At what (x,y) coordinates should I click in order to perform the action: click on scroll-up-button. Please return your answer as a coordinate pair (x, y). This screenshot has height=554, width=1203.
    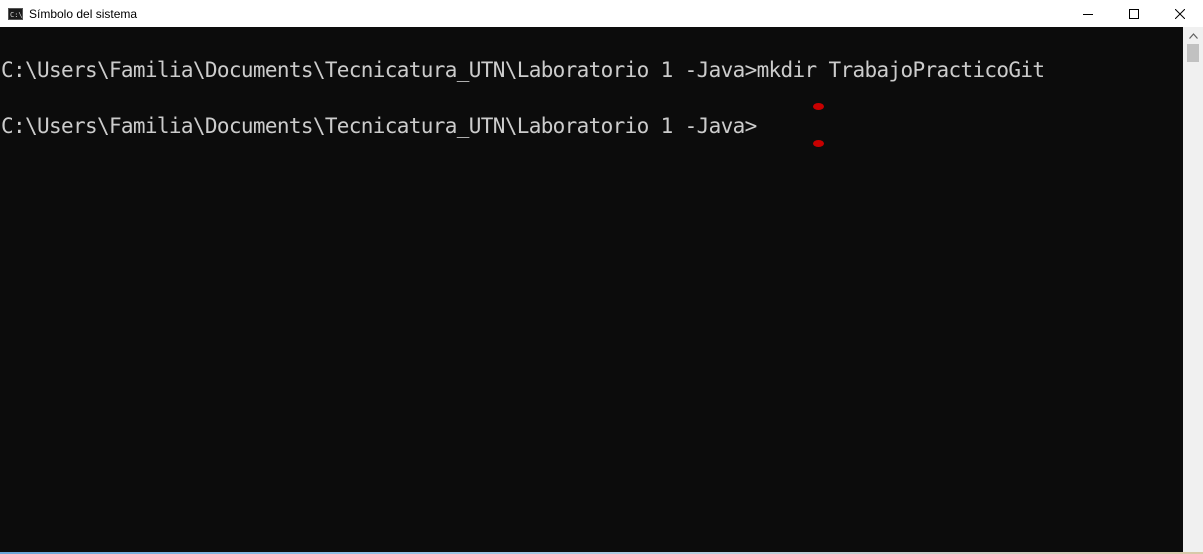
    Looking at the image, I should click on (1193, 35).